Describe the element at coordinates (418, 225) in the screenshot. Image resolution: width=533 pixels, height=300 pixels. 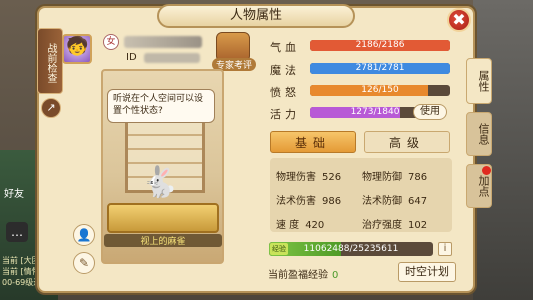
I see `heal-value: 102` at that location.